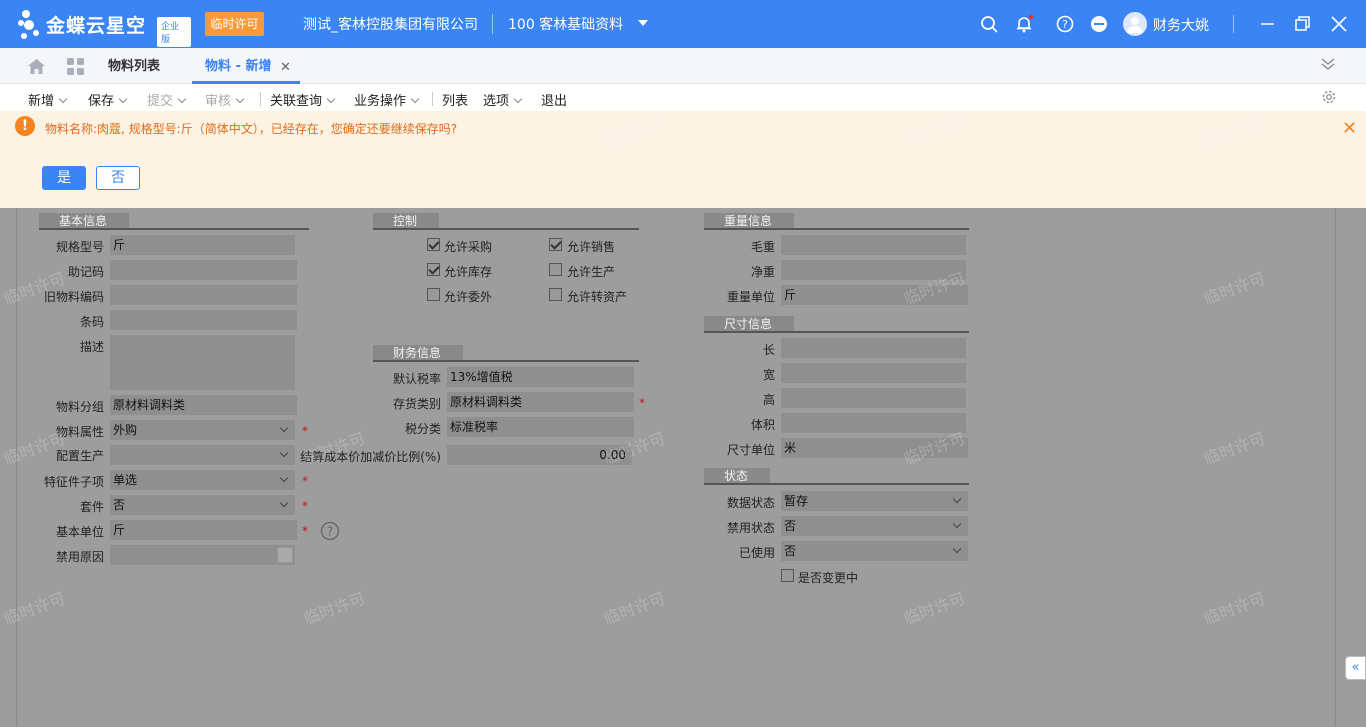  What do you see at coordinates (989, 24) in the screenshot?
I see `search-icon` at bounding box center [989, 24].